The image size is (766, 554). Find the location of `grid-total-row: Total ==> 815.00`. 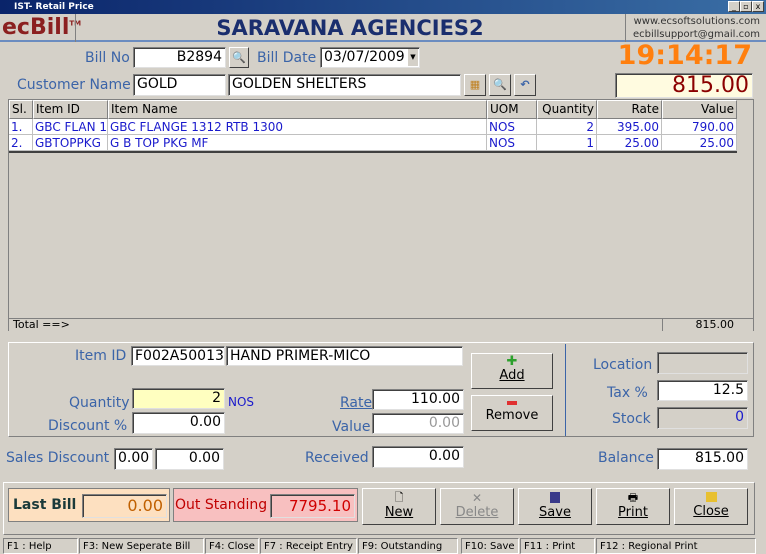

grid-total-row: Total ==> 815.00 is located at coordinates (381, 324).